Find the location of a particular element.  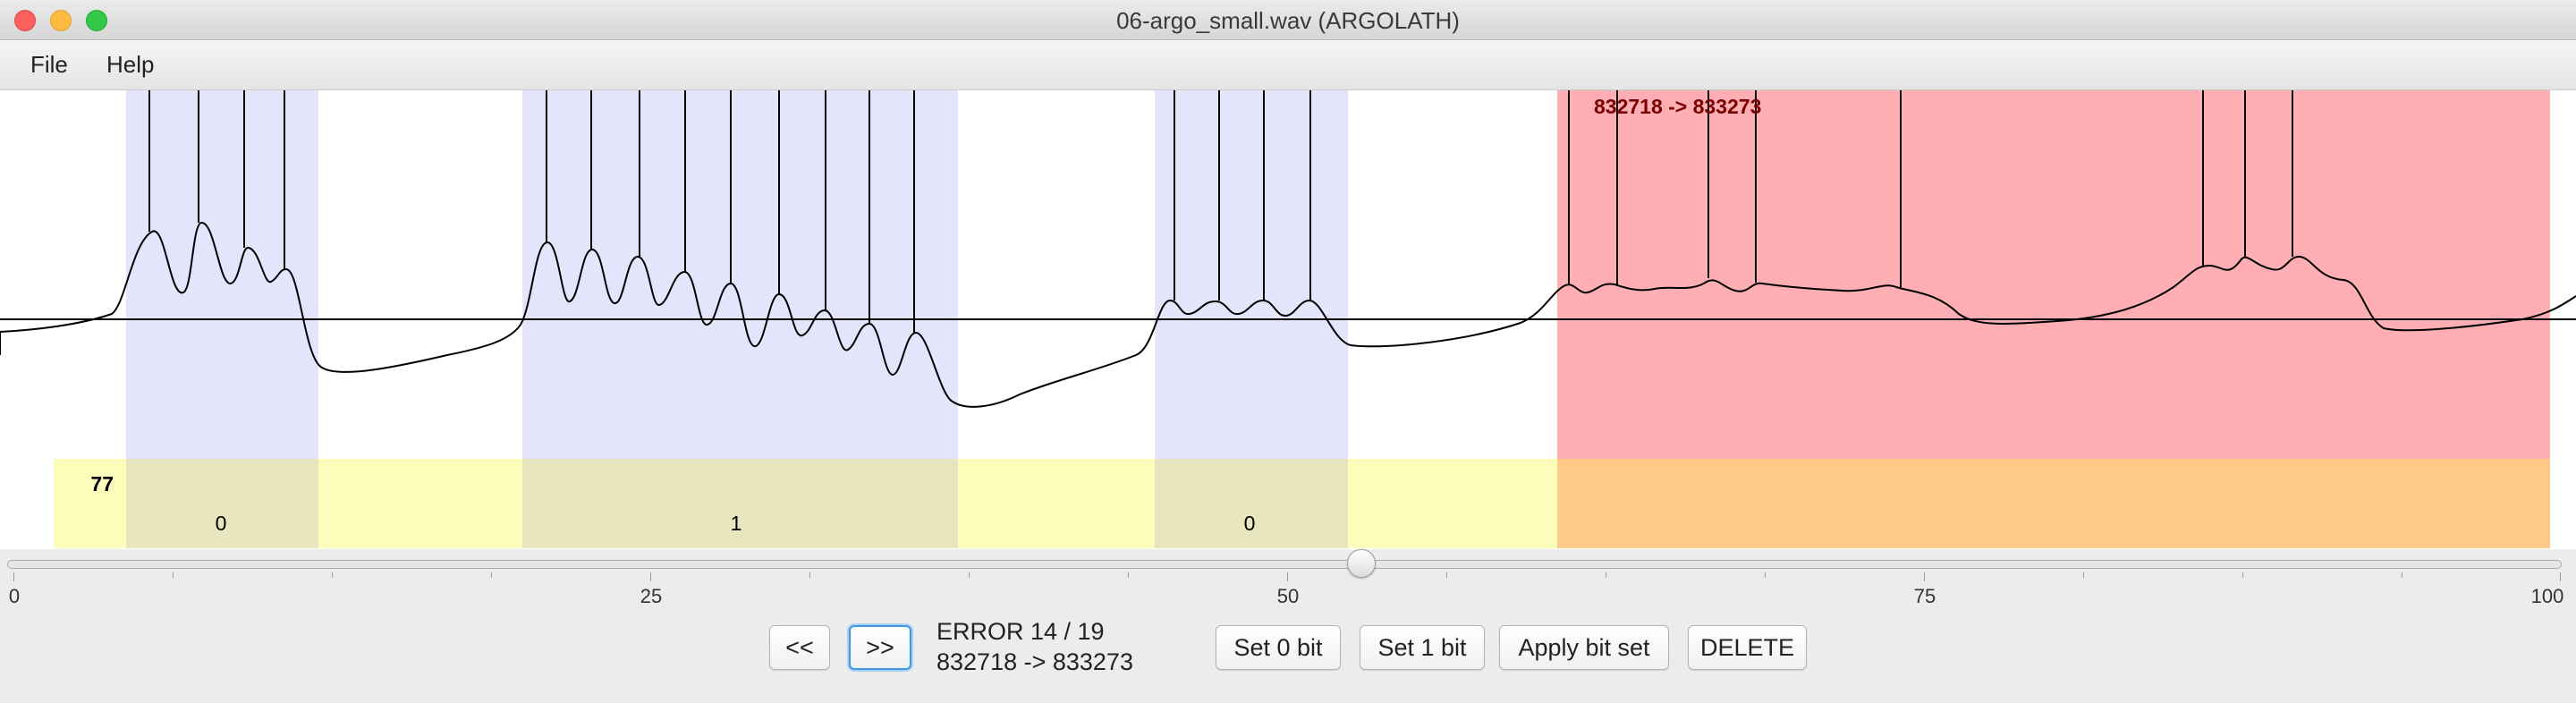

byte-value-label: 77 is located at coordinates (102, 484).